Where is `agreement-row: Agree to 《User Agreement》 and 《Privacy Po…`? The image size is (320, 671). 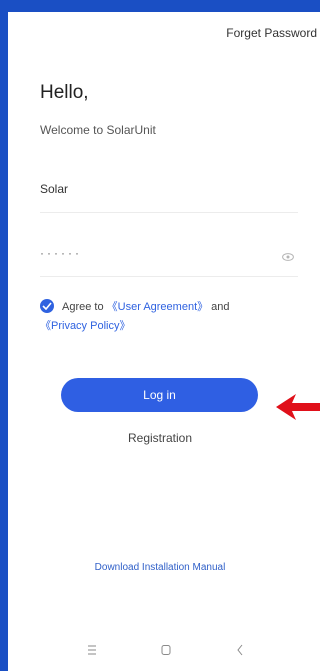 agreement-row: Agree to 《User Agreement》 and 《Privacy Po… is located at coordinates (165, 317).